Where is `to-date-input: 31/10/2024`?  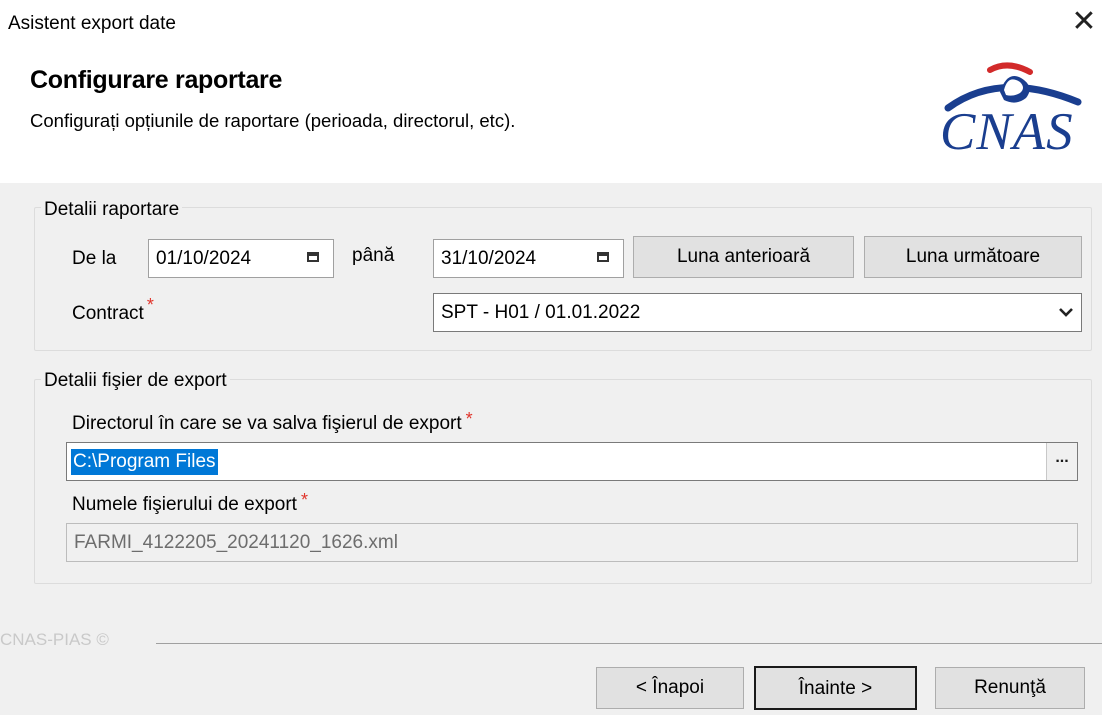
to-date-input: 31/10/2024 is located at coordinates (528, 258).